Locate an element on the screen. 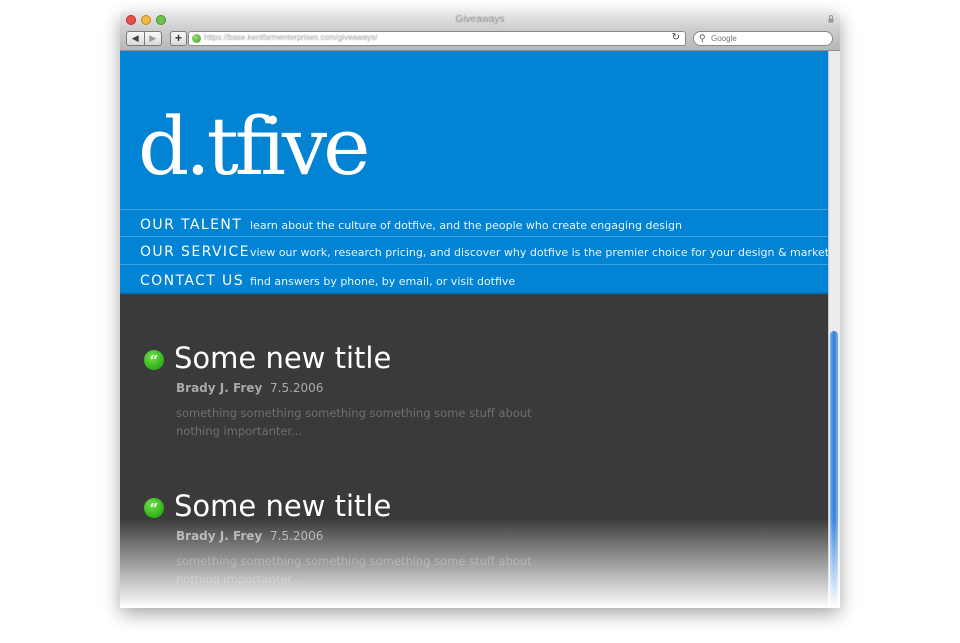 This screenshot has width=960, height=643. forward-button: ▶ is located at coordinates (153, 38).